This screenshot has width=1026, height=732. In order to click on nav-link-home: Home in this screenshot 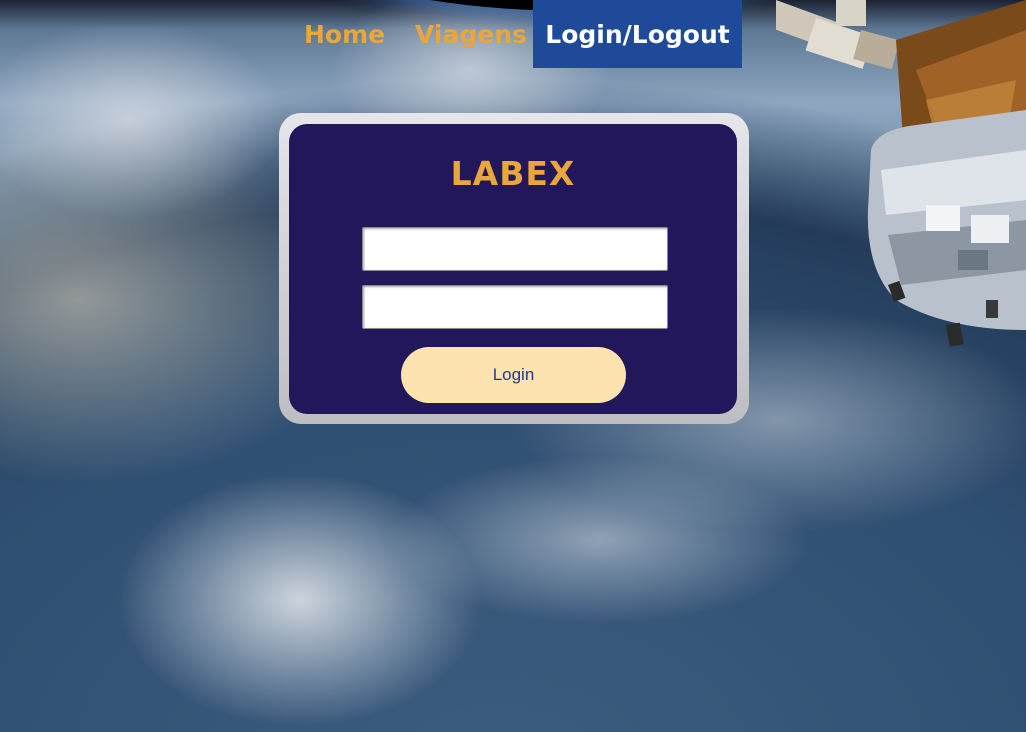, I will do `click(344, 34)`.